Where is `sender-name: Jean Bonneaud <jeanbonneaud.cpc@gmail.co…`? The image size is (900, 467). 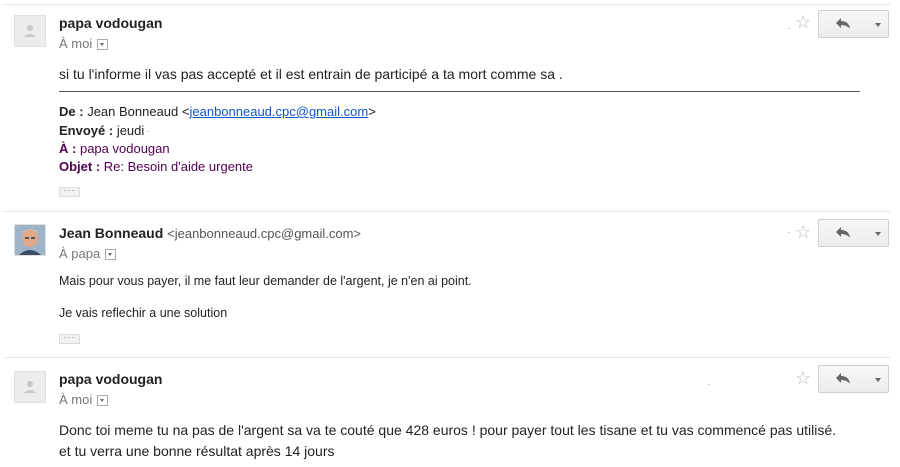 sender-name: Jean Bonneaud <jeanbonneaud.cpc@gmail.co… is located at coordinates (210, 233).